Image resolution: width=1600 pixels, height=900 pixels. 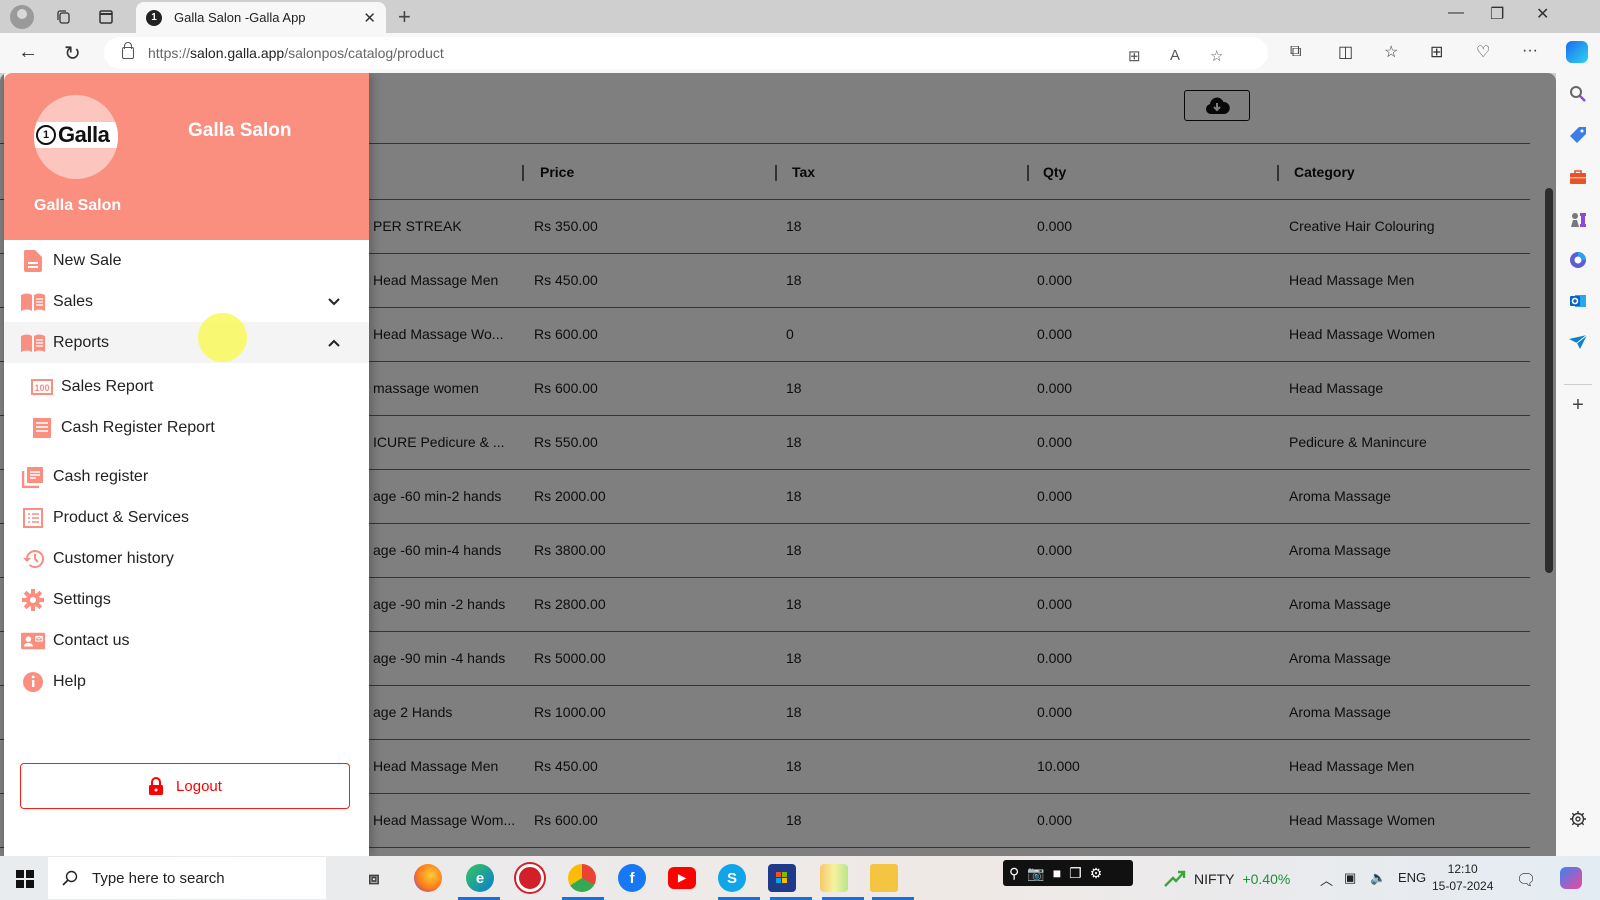 I want to click on sidebar-settings-icon, so click(x=1578, y=819).